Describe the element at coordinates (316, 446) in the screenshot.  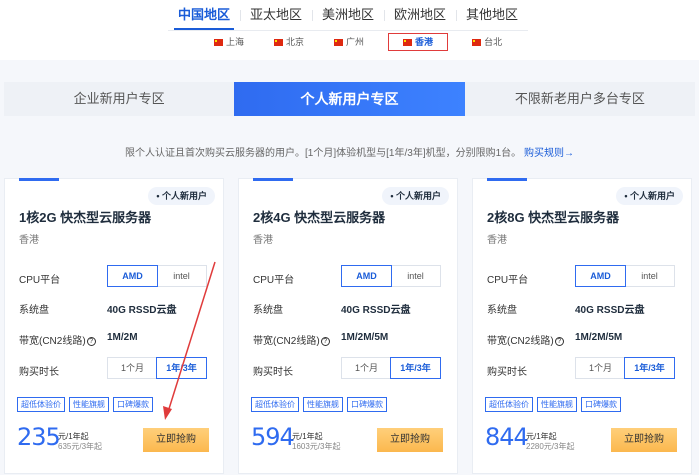
I see `price-original: 1603元/3年起` at that location.